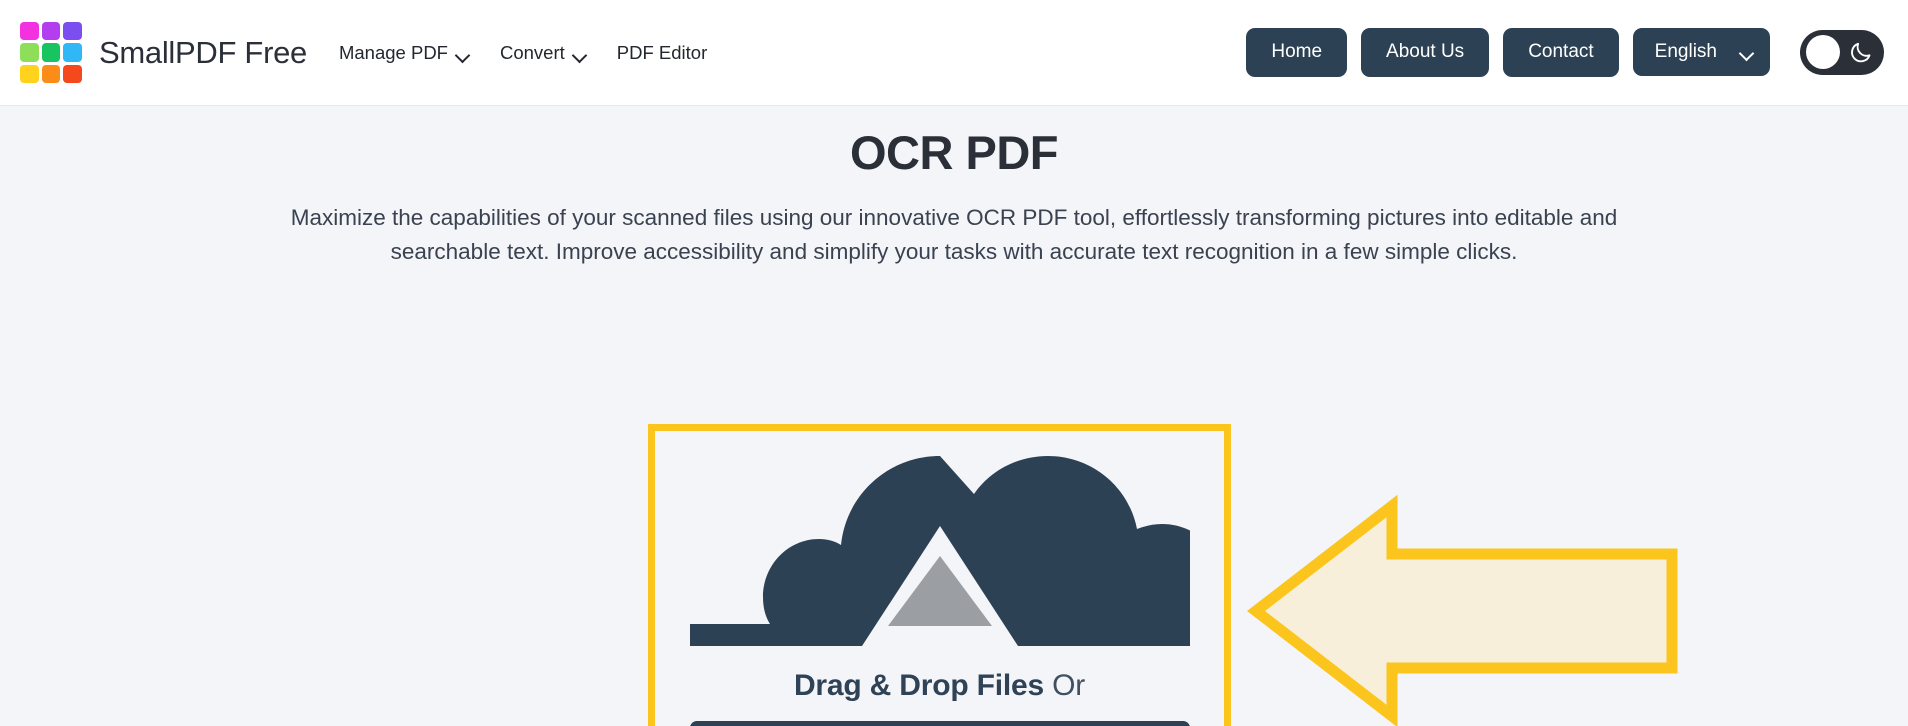 This screenshot has width=1908, height=726. What do you see at coordinates (918, 685) in the screenshot?
I see `dropzone-instruction-bold: Drag & Drop Files` at bounding box center [918, 685].